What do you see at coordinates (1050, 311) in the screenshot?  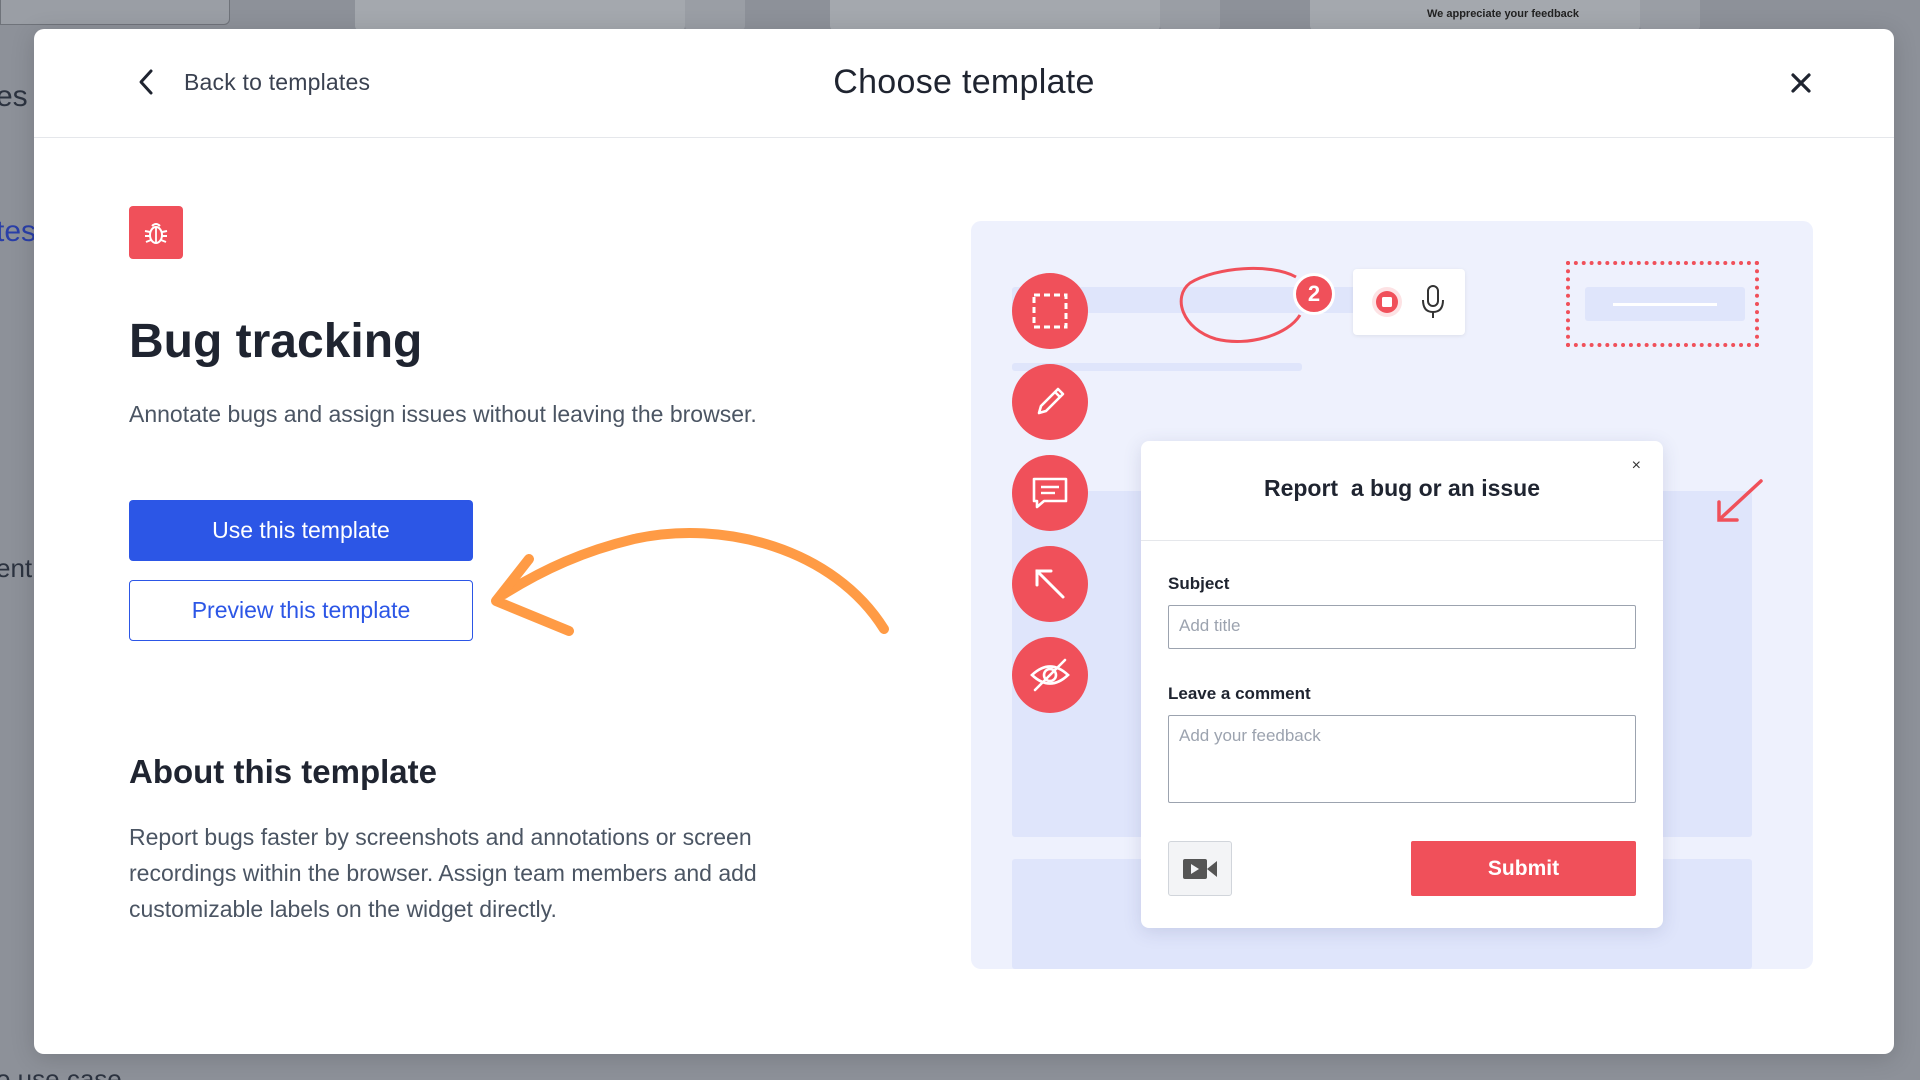 I see `select-area-icon` at bounding box center [1050, 311].